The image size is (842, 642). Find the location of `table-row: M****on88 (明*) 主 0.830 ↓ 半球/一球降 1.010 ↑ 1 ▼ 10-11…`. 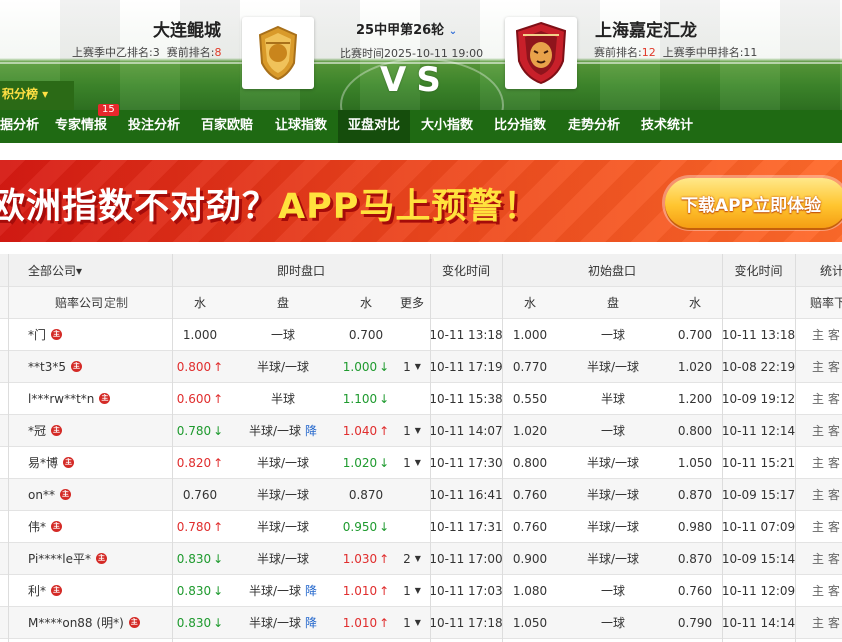

table-row: M****on88 (明*) 主 0.830 ↓ 半球/一球降 1.010 ↑ 1 ▼ 10-11… is located at coordinates (421, 623).